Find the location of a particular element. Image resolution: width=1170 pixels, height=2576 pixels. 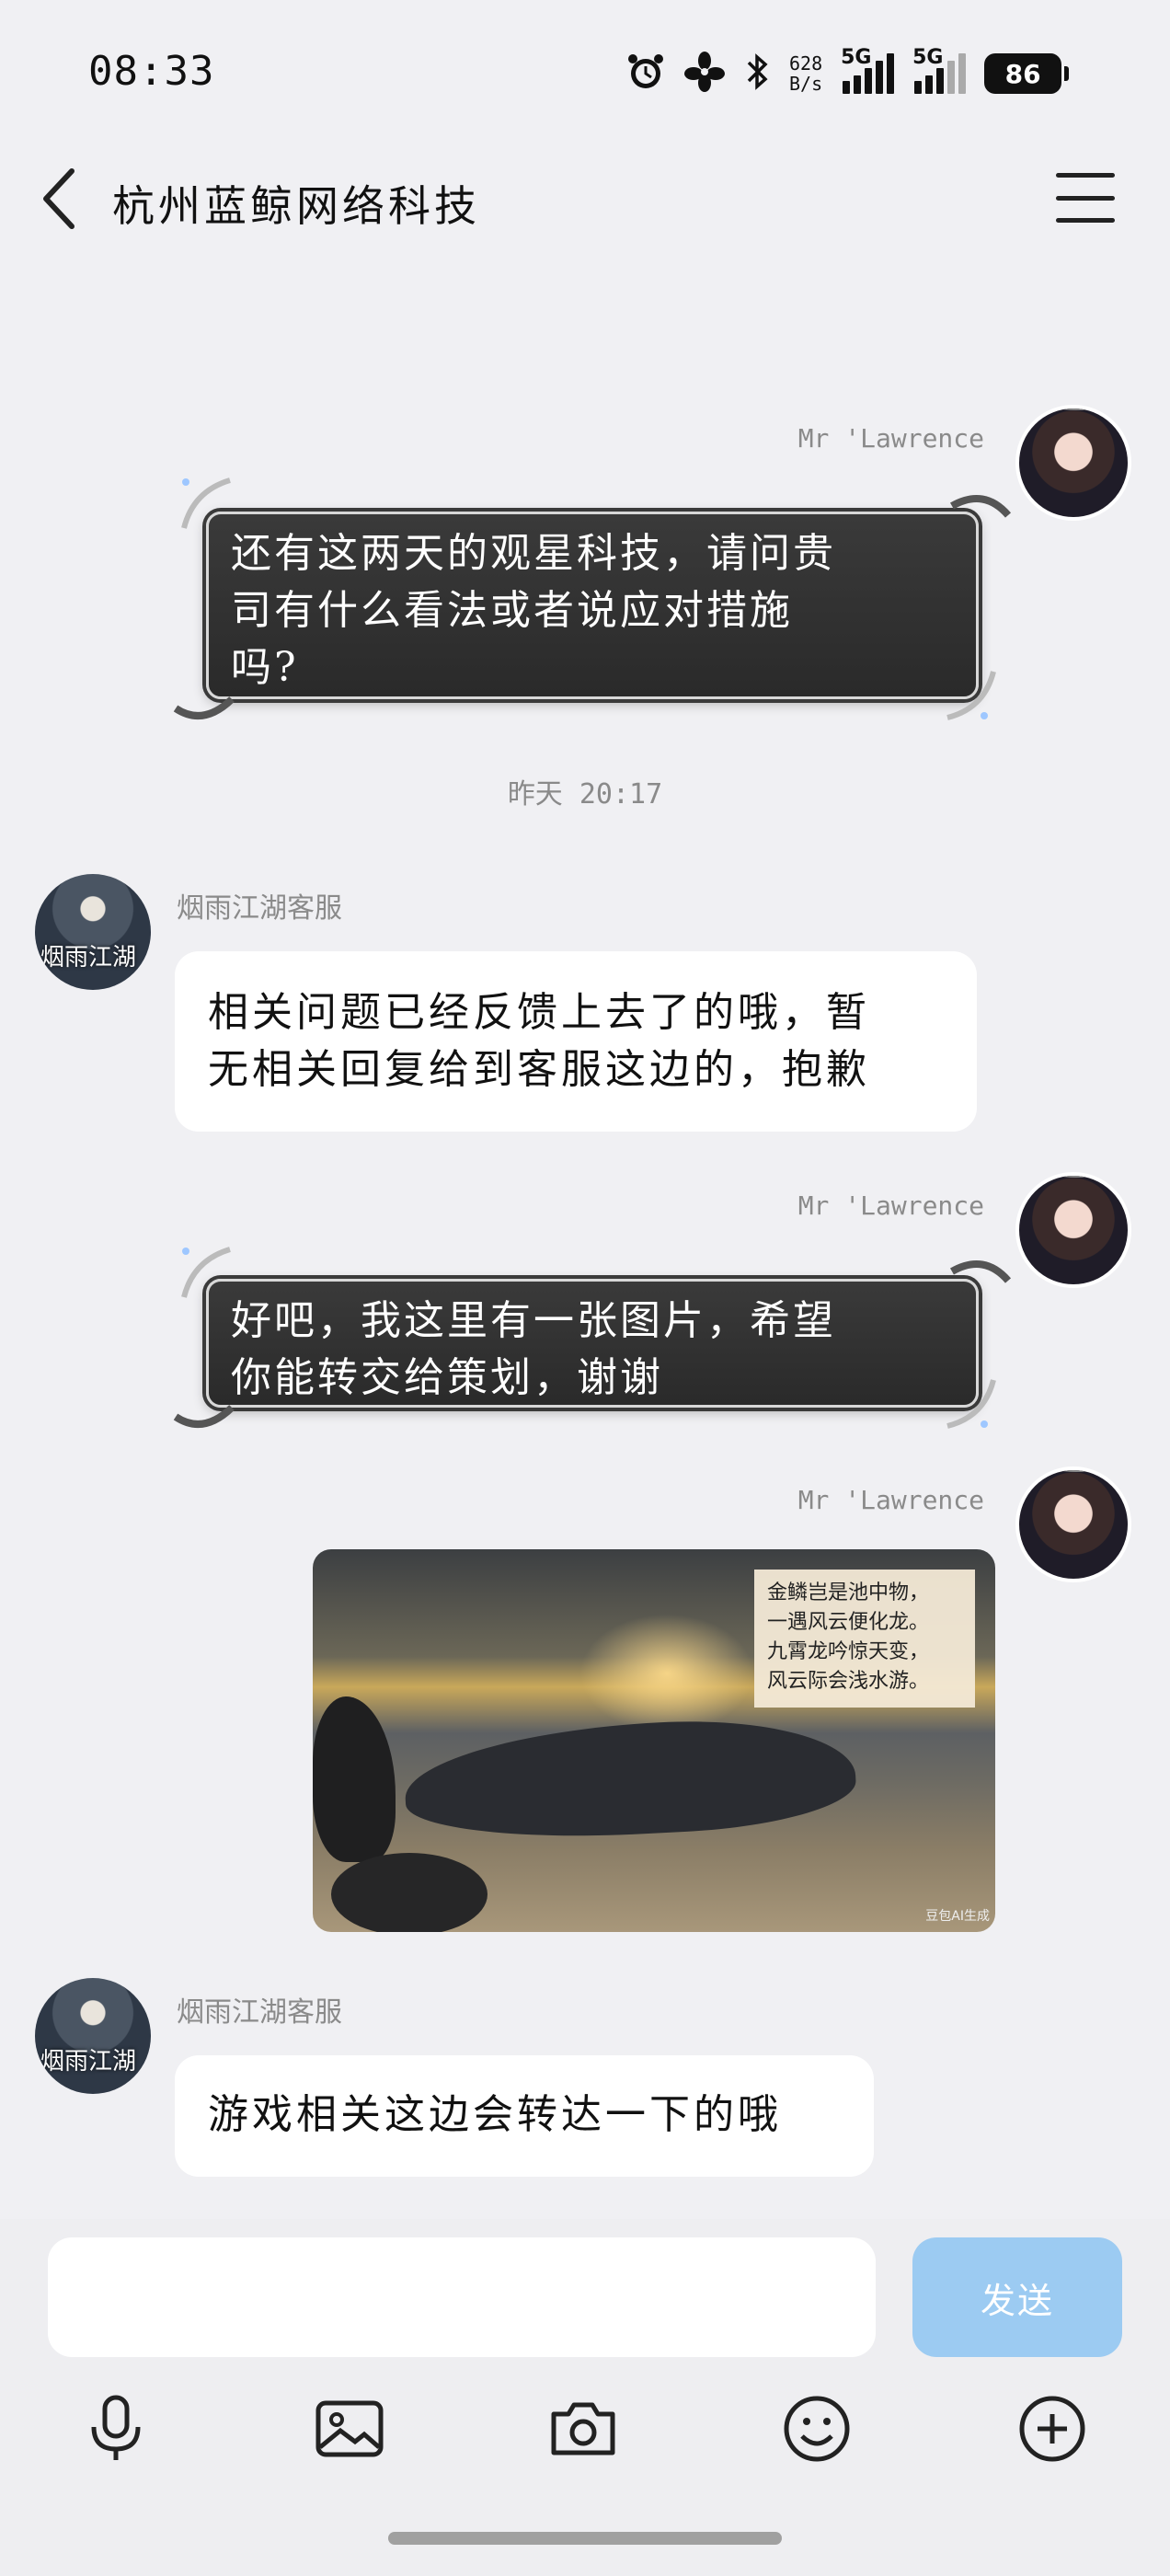

alarm-icon is located at coordinates (645, 74).